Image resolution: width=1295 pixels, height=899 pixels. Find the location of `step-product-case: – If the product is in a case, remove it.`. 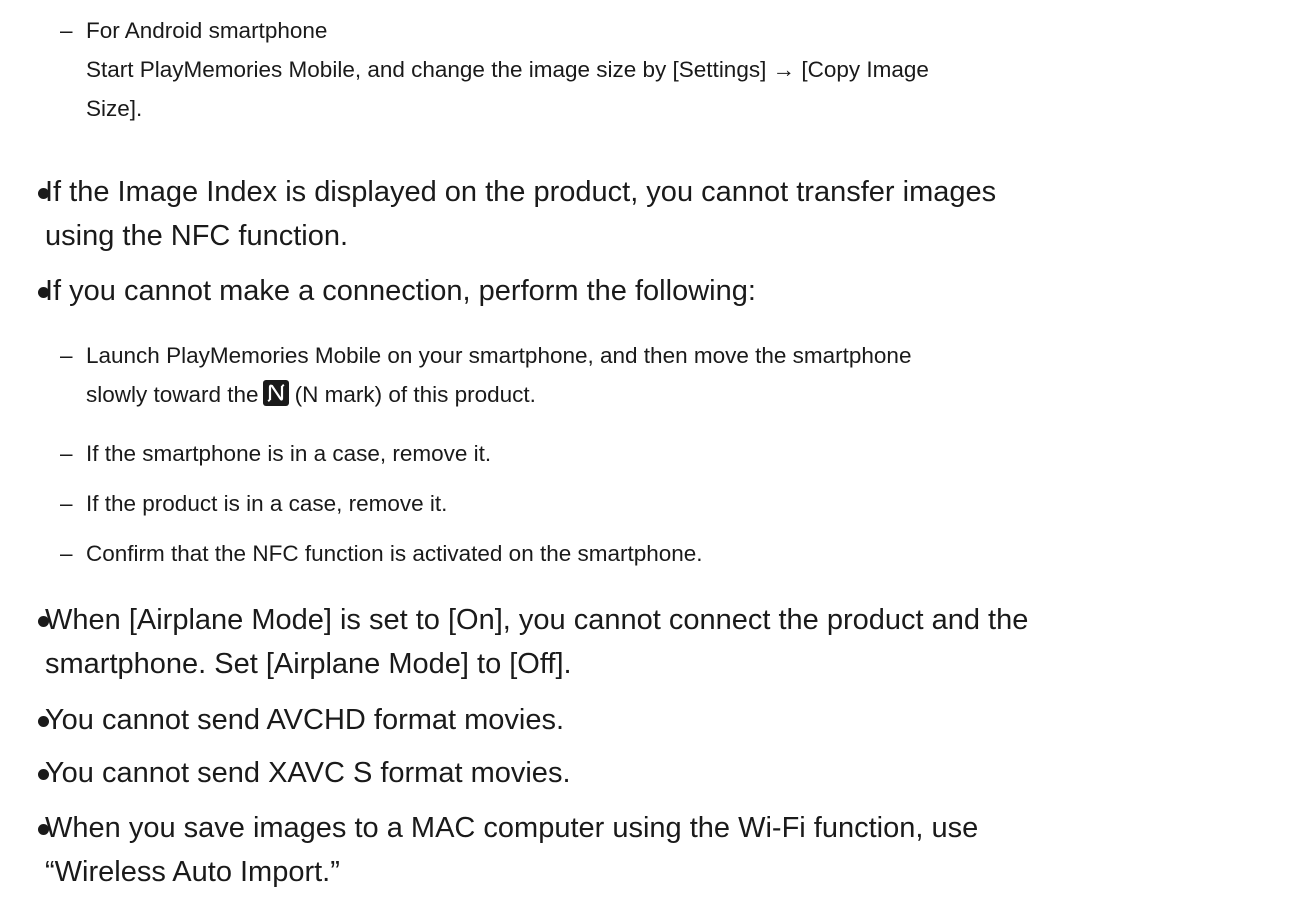

step-product-case: – If the product is in a case, remove it. is located at coordinates (253, 503).